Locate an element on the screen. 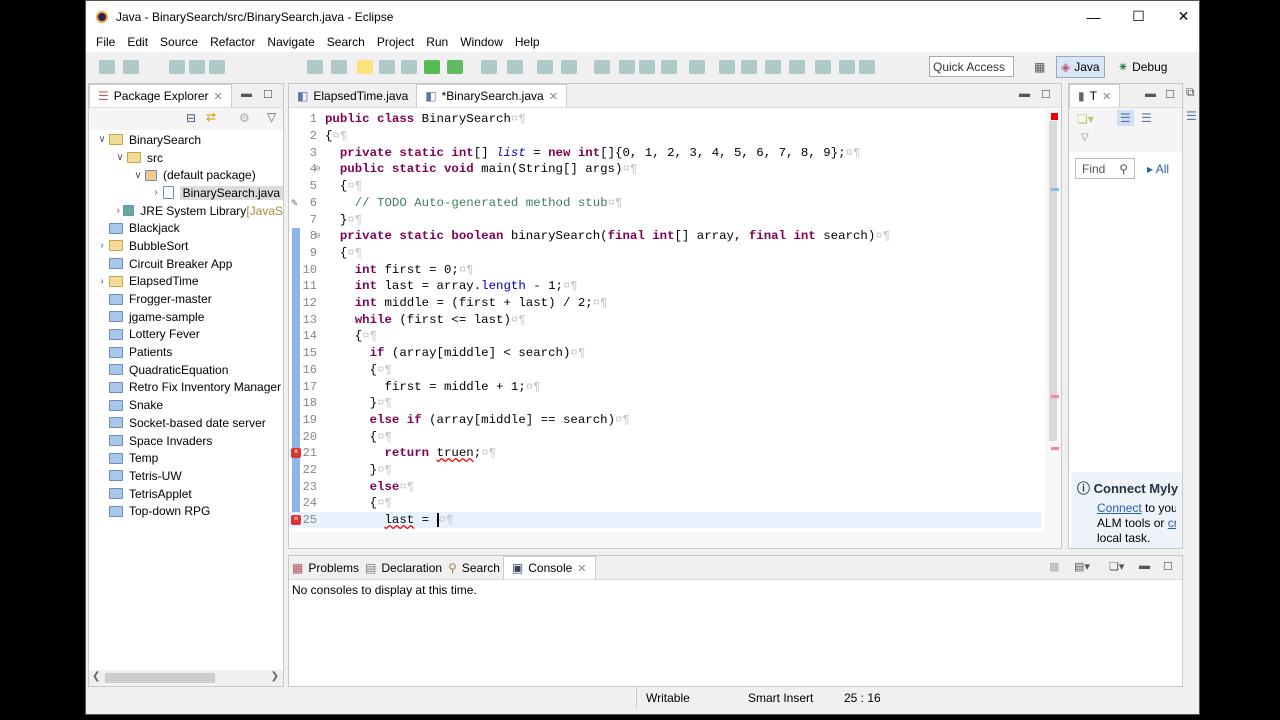  menu-source: Source is located at coordinates (179, 42).